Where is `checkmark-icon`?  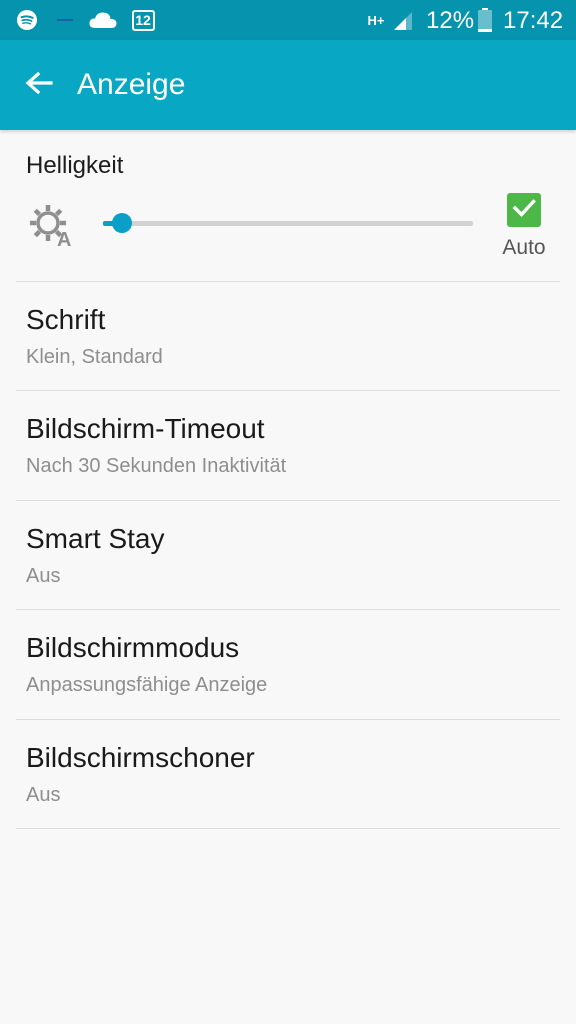 checkmark-icon is located at coordinates (524, 210).